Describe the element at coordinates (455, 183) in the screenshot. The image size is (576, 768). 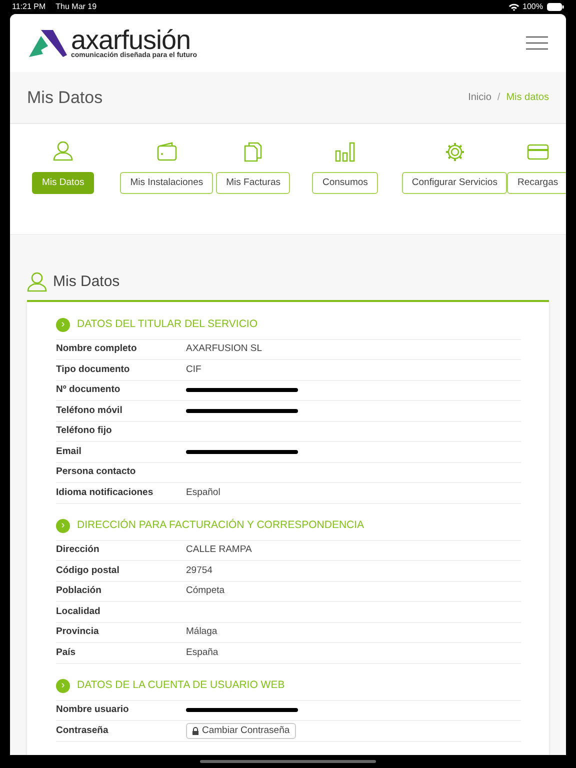
I see `nav-button: Configurar Servicios` at that location.